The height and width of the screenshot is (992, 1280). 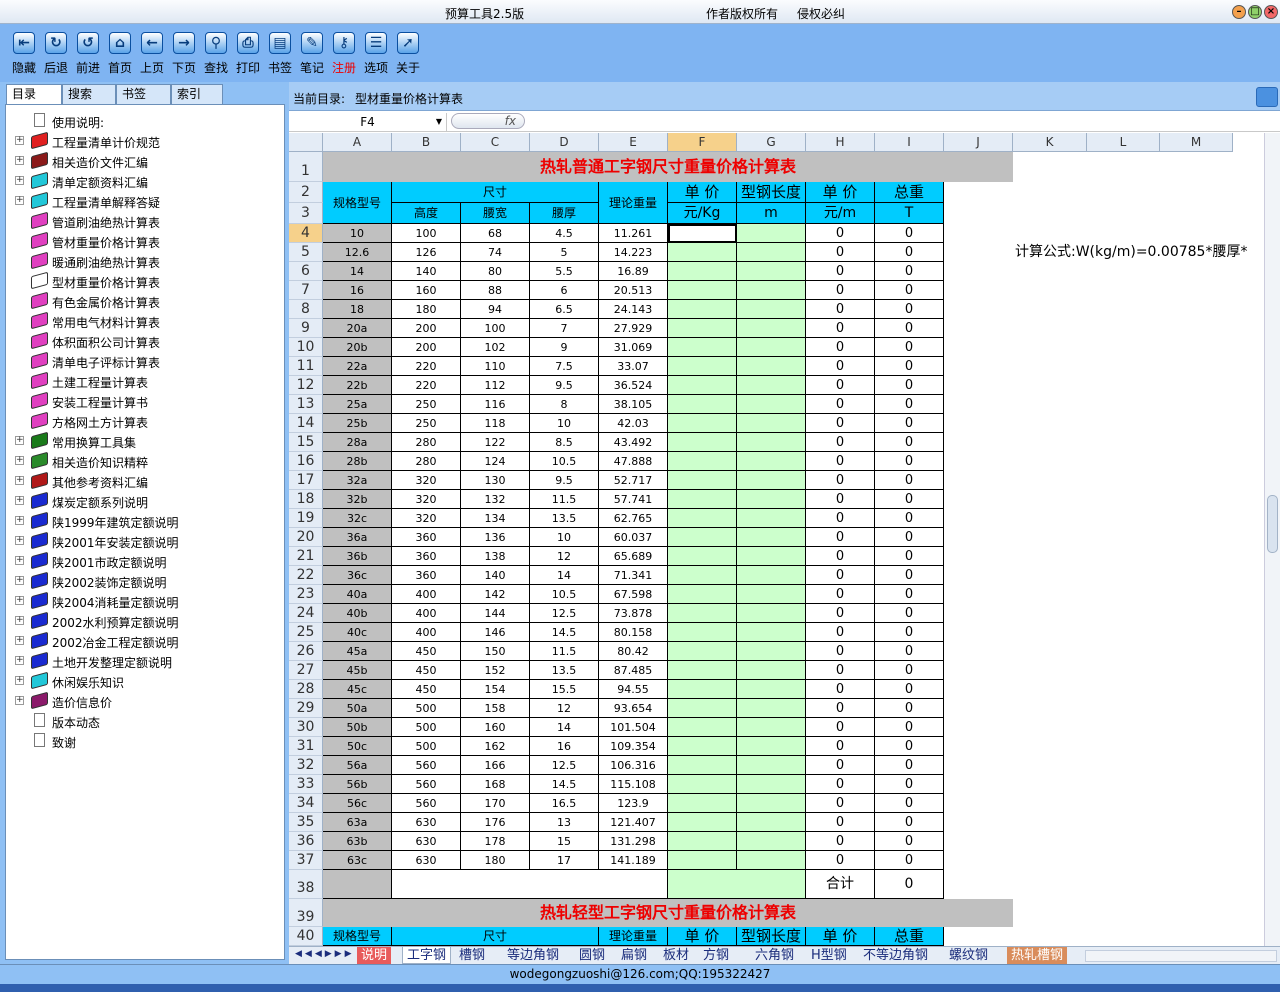 What do you see at coordinates (145, 301) in the screenshot?
I see `tree-item: 有色金属价格计算表` at bounding box center [145, 301].